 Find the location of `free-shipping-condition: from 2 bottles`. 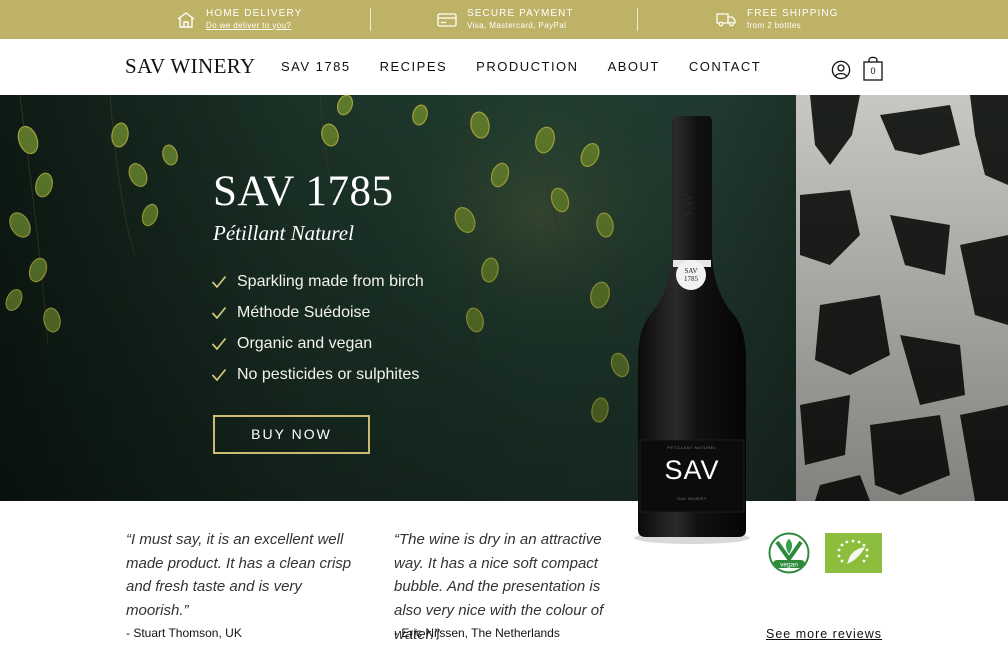

free-shipping-condition: from 2 bottles is located at coordinates (774, 25).